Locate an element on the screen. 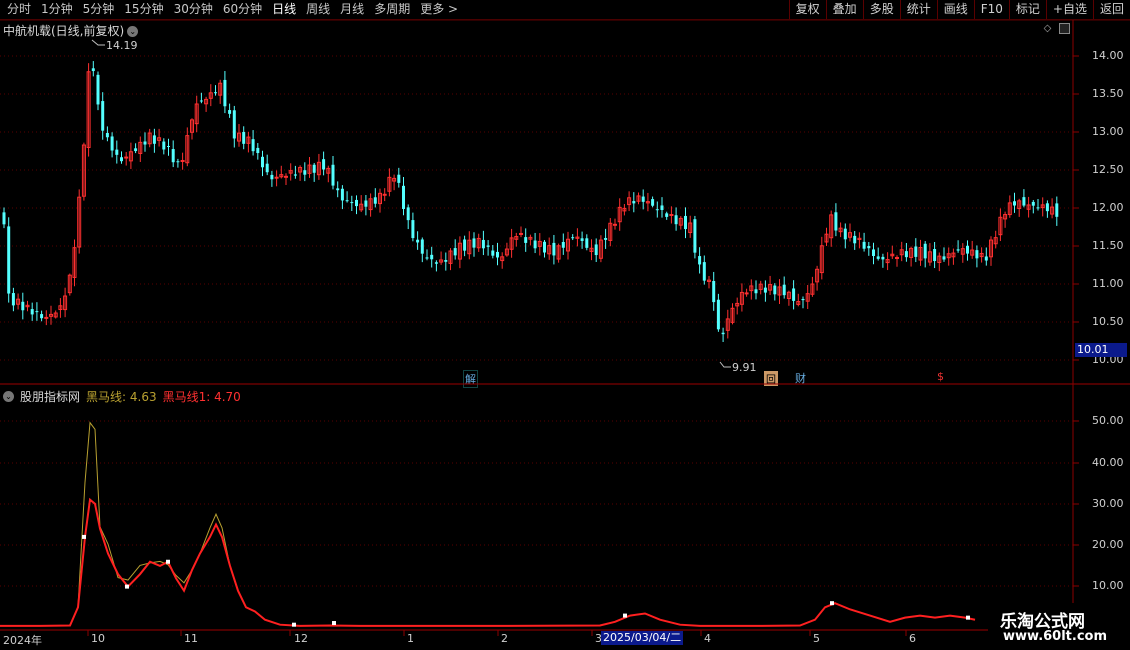 The width and height of the screenshot is (1130, 650). toolbar-button: F10 is located at coordinates (991, 9).